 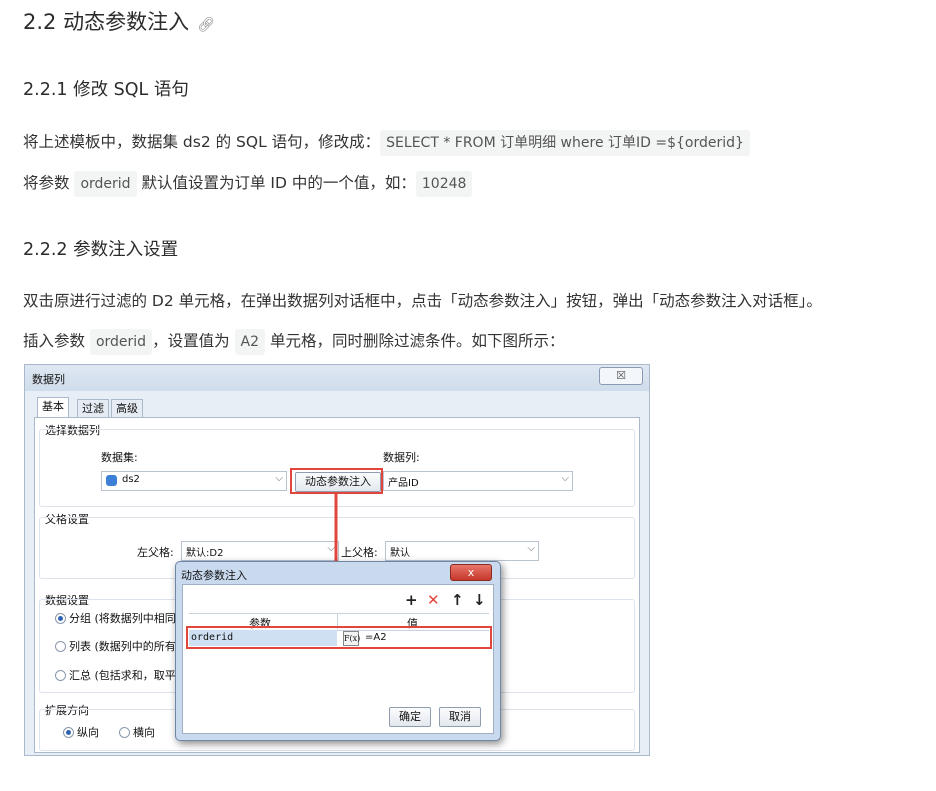 What do you see at coordinates (410, 717) in the screenshot?
I see `ok-button: 确定` at bounding box center [410, 717].